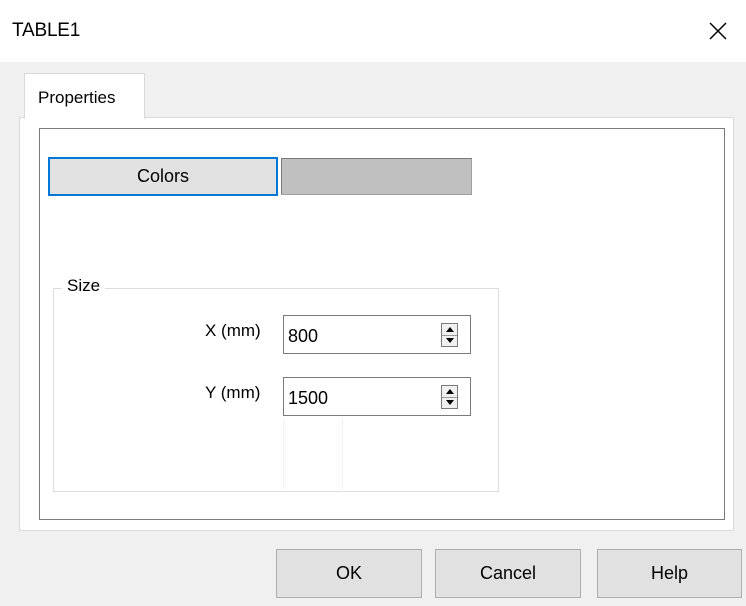 This screenshot has height=606, width=746. Describe the element at coordinates (669, 573) in the screenshot. I see `help-button: Help` at that location.